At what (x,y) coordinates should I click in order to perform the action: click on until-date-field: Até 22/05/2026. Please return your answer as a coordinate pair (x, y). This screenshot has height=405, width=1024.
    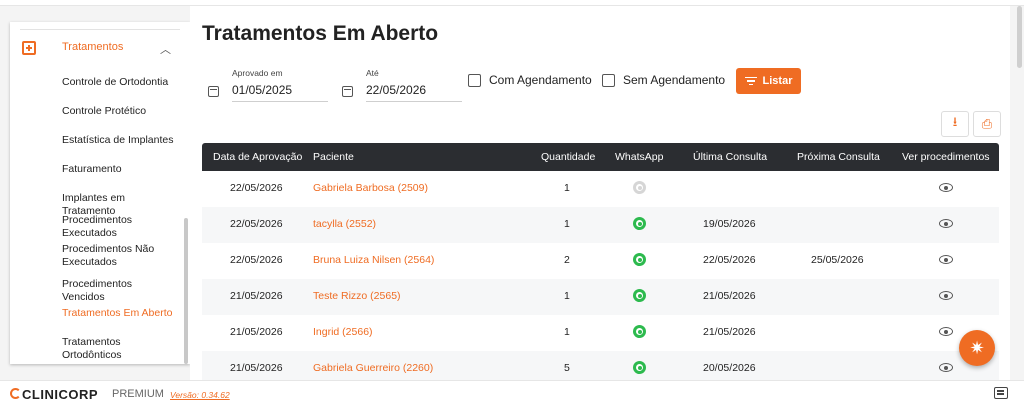
    Looking at the image, I should click on (407, 86).